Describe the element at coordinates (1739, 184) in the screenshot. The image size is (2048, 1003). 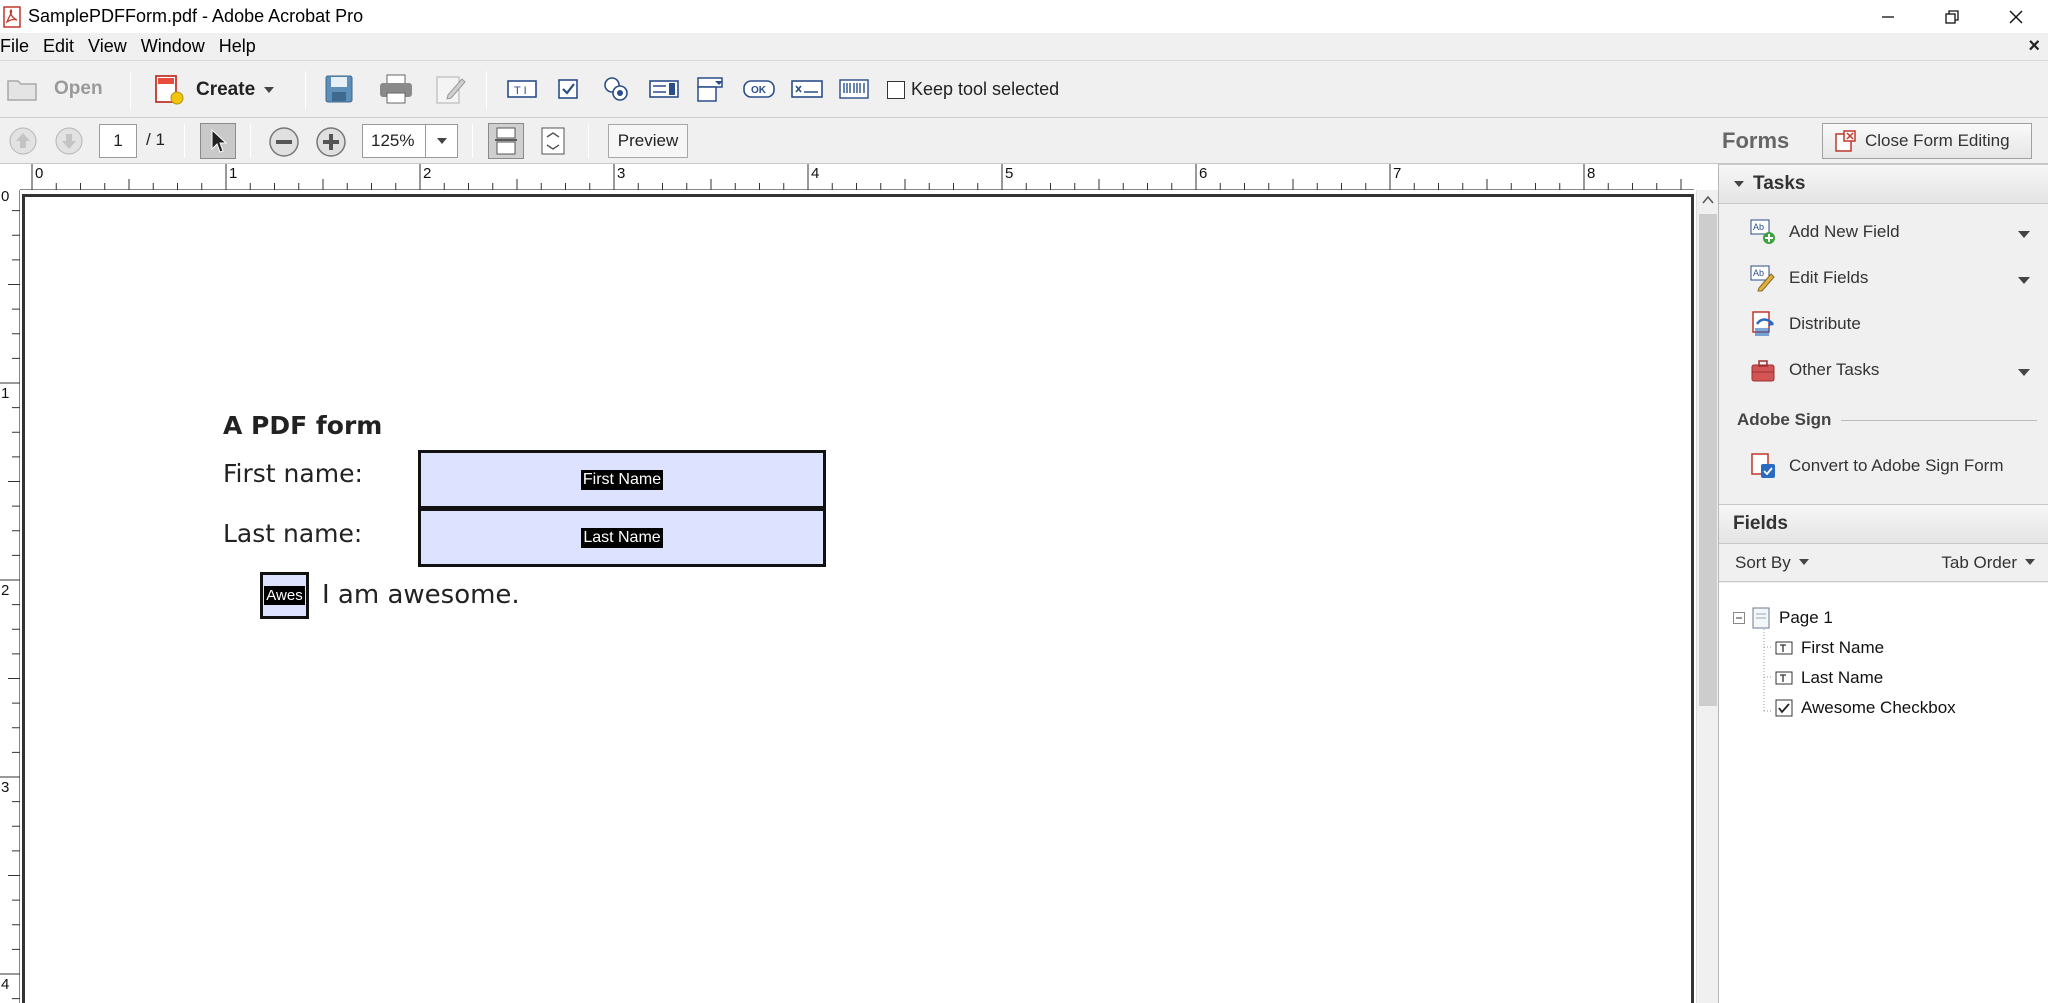
I see `collapse-triangle-icon` at that location.